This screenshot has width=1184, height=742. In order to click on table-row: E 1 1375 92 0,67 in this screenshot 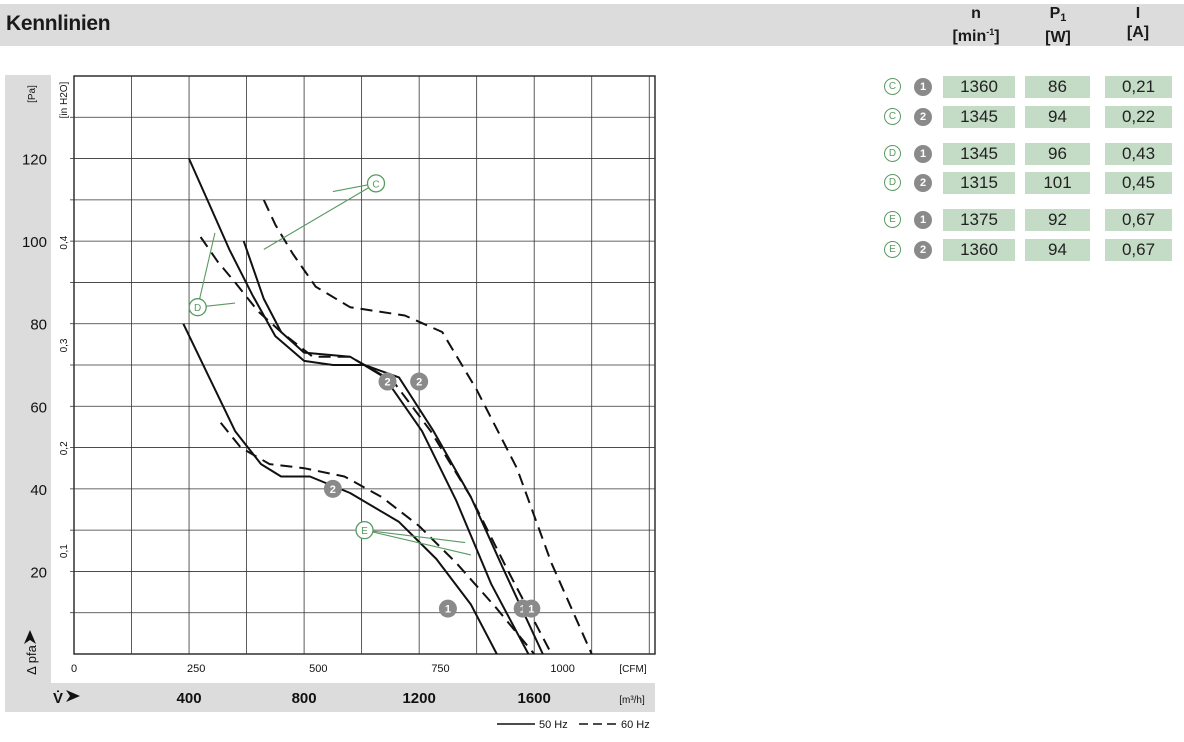, I will do `click(1034, 220)`.